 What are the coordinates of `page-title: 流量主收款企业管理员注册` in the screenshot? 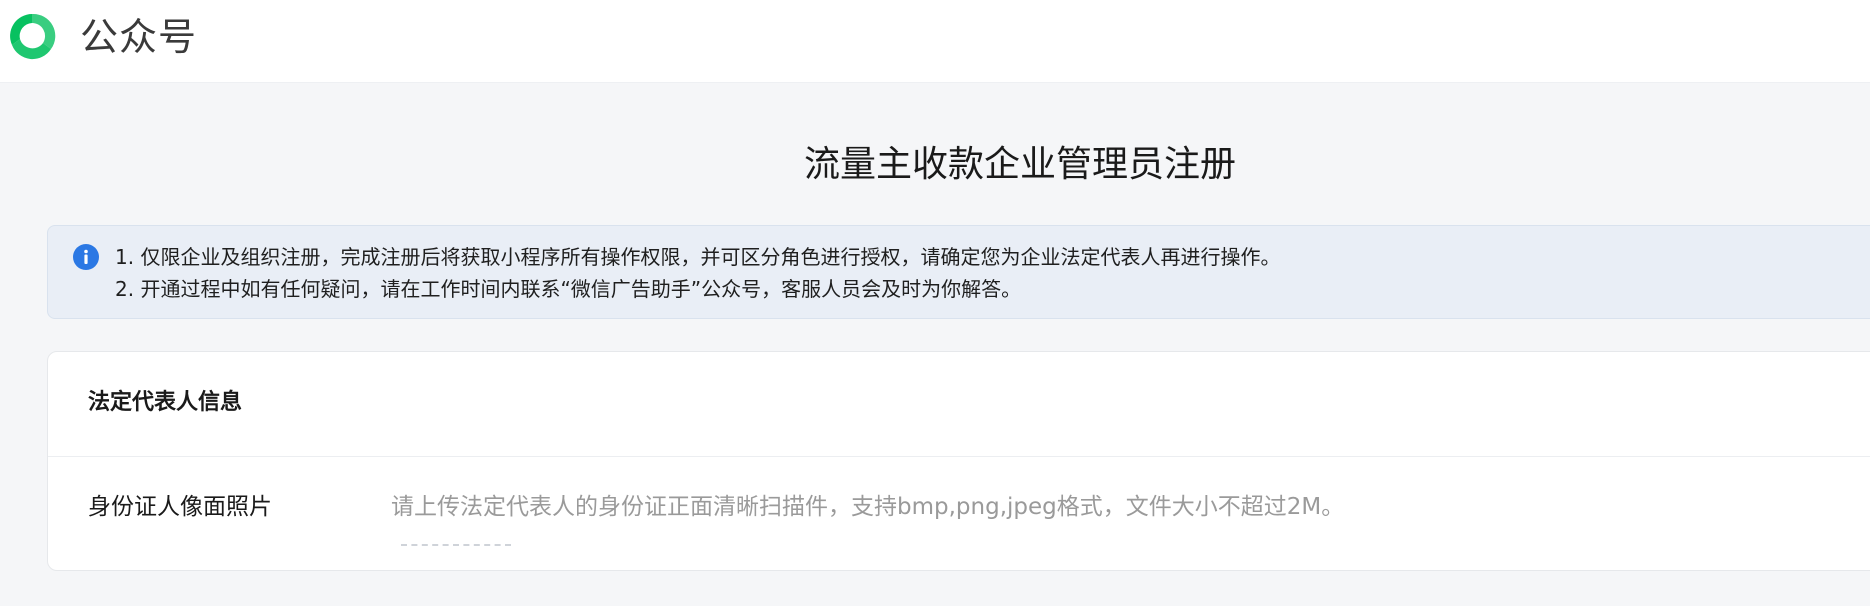 It's located at (1019, 164).